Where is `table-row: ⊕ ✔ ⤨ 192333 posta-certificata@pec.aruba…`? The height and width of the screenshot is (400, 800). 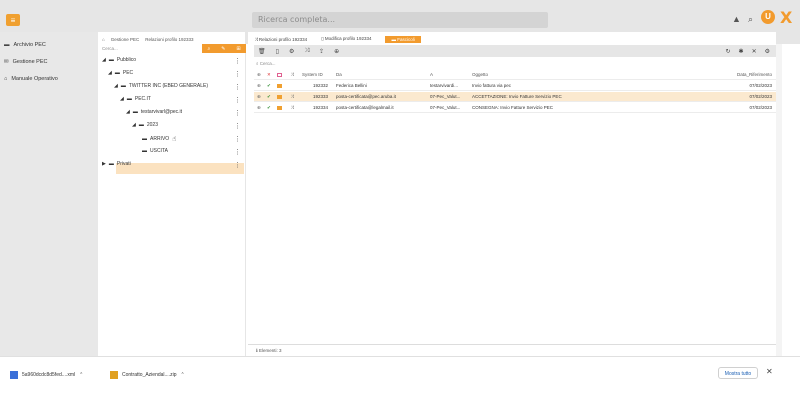 table-row: ⊕ ✔ ⤨ 192333 posta-certificata@pec.aruba… is located at coordinates (515, 97).